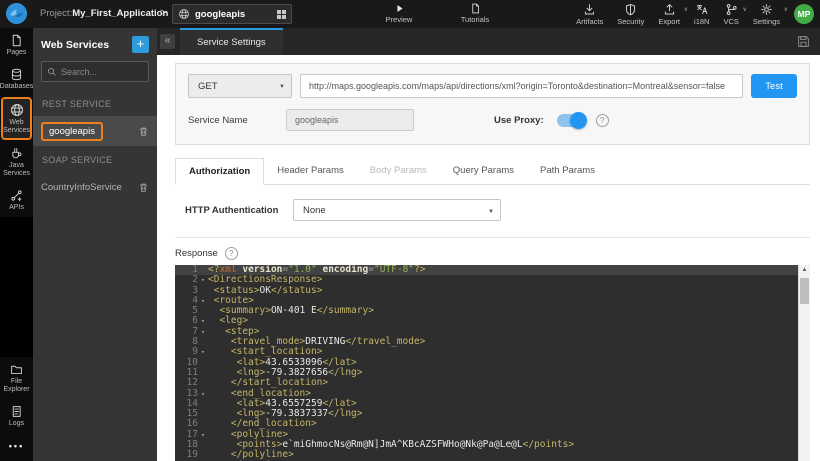 Image resolution: width=820 pixels, height=461 pixels. What do you see at coordinates (140, 44) in the screenshot?
I see `add-service-button: +` at bounding box center [140, 44].